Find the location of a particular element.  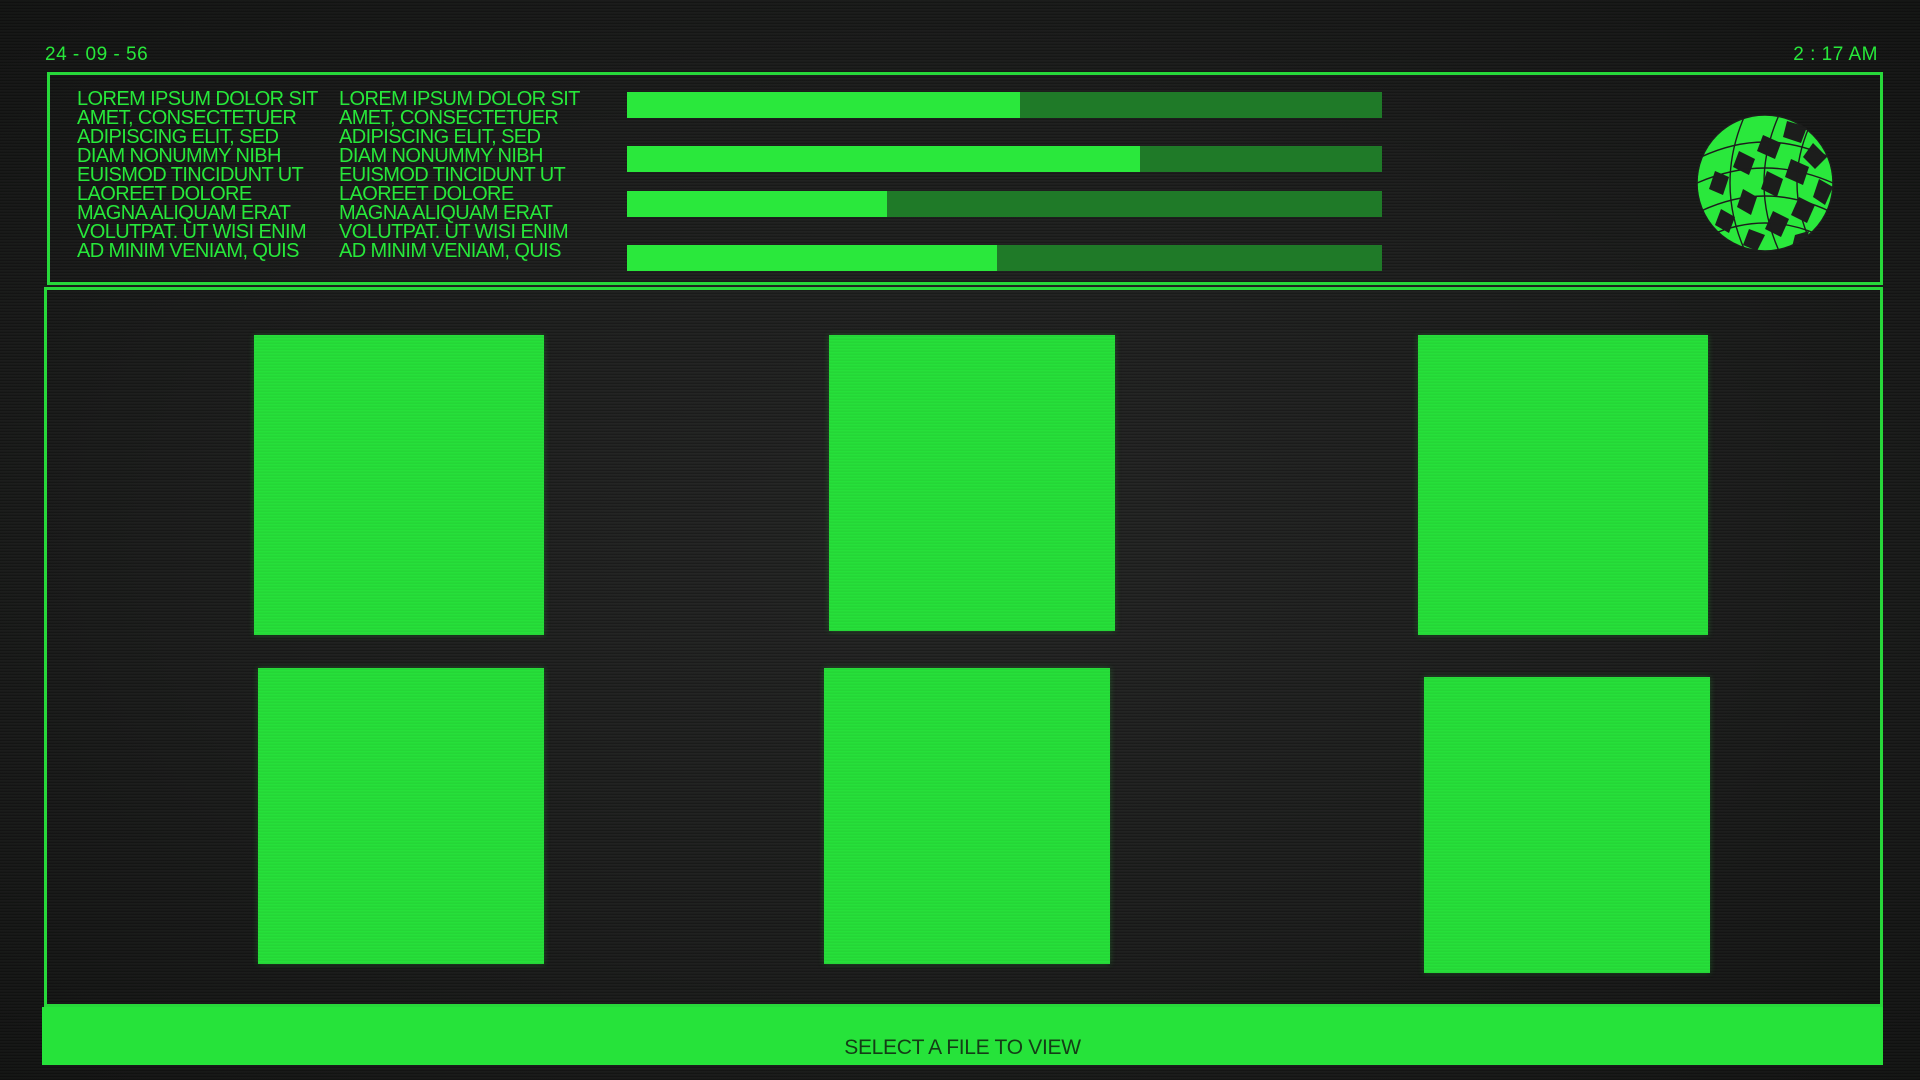

status-bar: SELECT A FILE TO VIEW is located at coordinates (962, 1036).